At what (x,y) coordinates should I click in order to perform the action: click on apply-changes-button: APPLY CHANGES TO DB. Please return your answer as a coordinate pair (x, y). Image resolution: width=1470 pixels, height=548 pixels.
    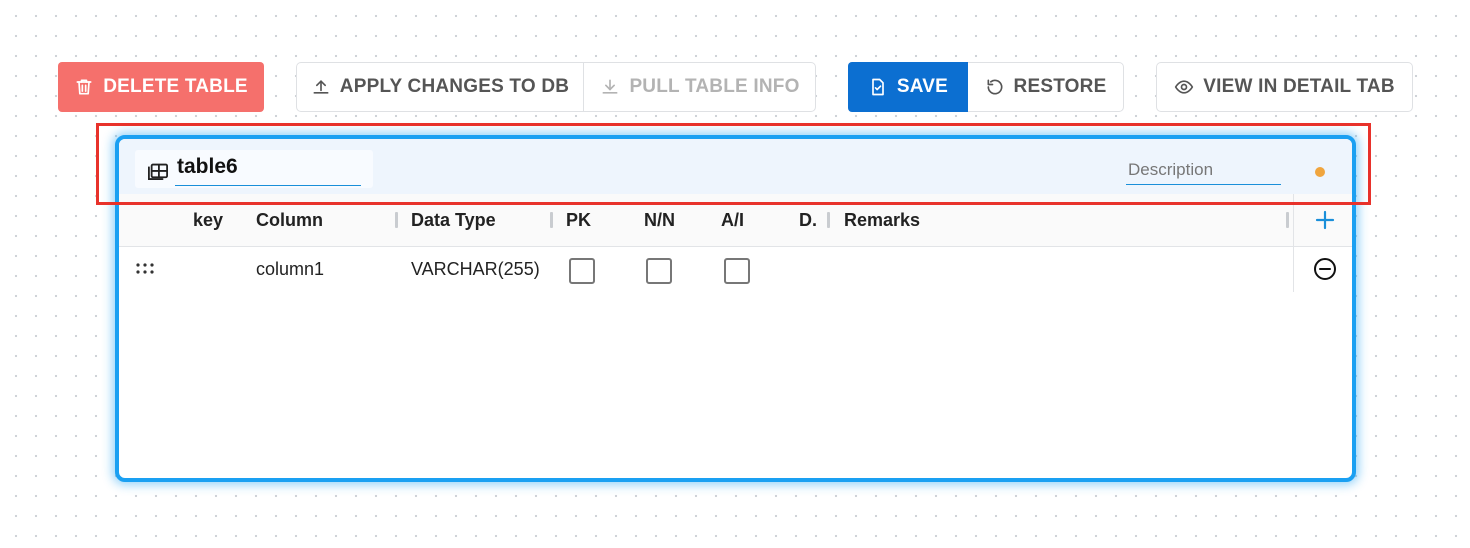
    Looking at the image, I should click on (440, 87).